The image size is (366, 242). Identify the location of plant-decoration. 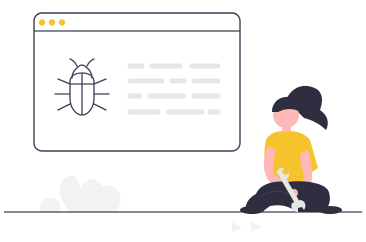
(80, 193).